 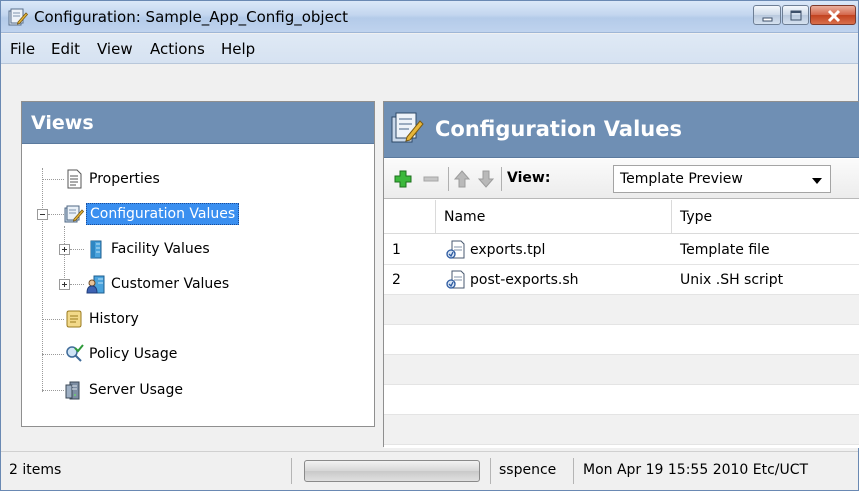 I want to click on configuration-values-header: Configuration Values, so click(x=621, y=130).